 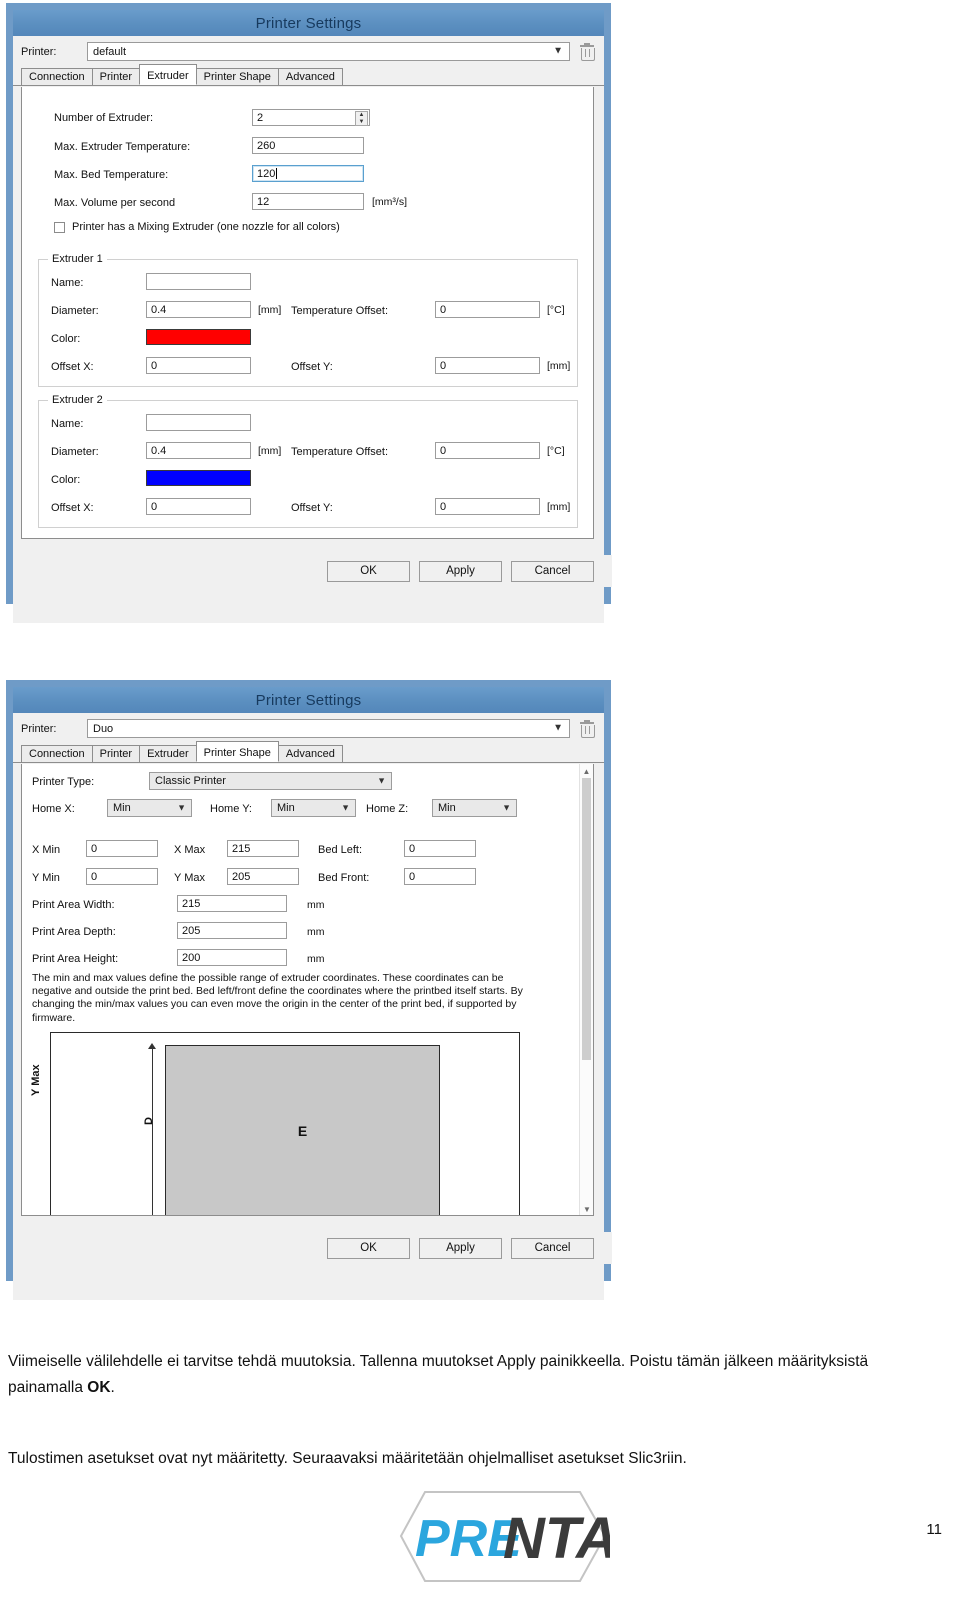 I want to click on value-print-area-height: 200, so click(x=191, y=957).